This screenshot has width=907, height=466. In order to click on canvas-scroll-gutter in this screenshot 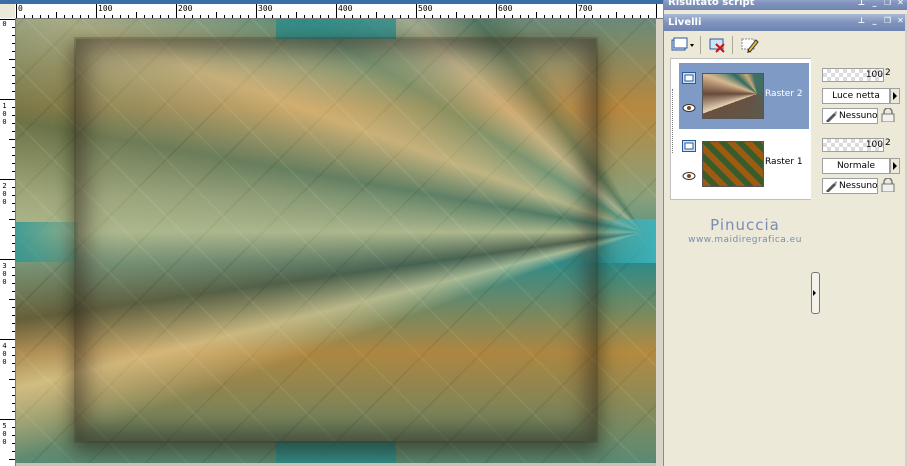, I will do `click(659, 242)`.